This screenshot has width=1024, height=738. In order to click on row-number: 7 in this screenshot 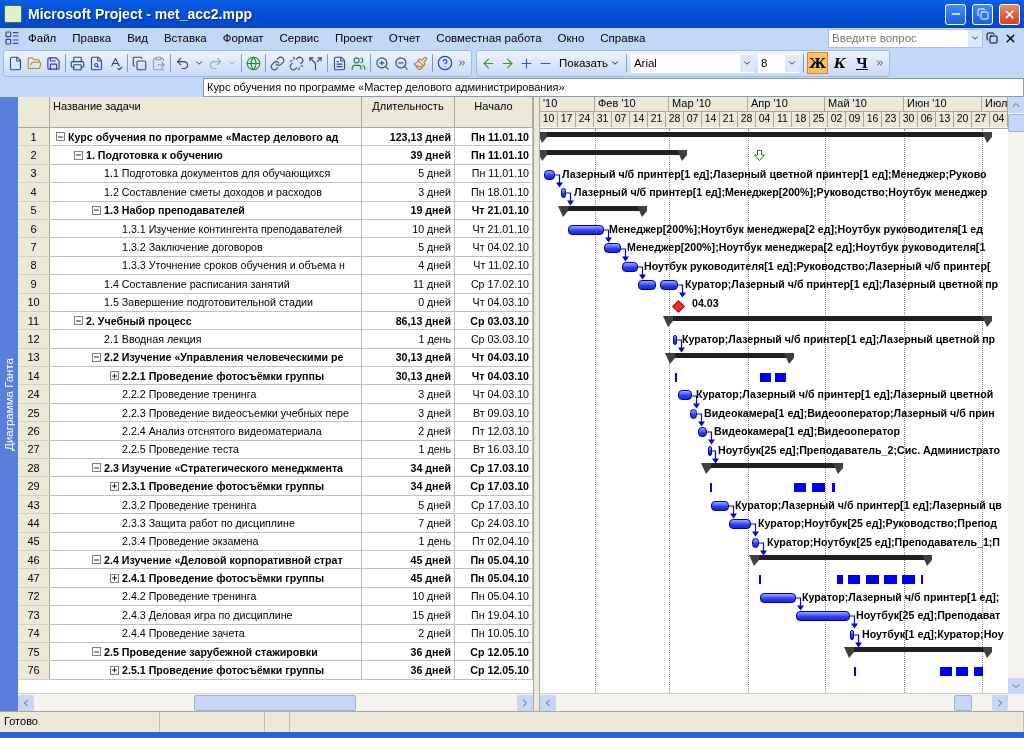, I will do `click(34, 247)`.